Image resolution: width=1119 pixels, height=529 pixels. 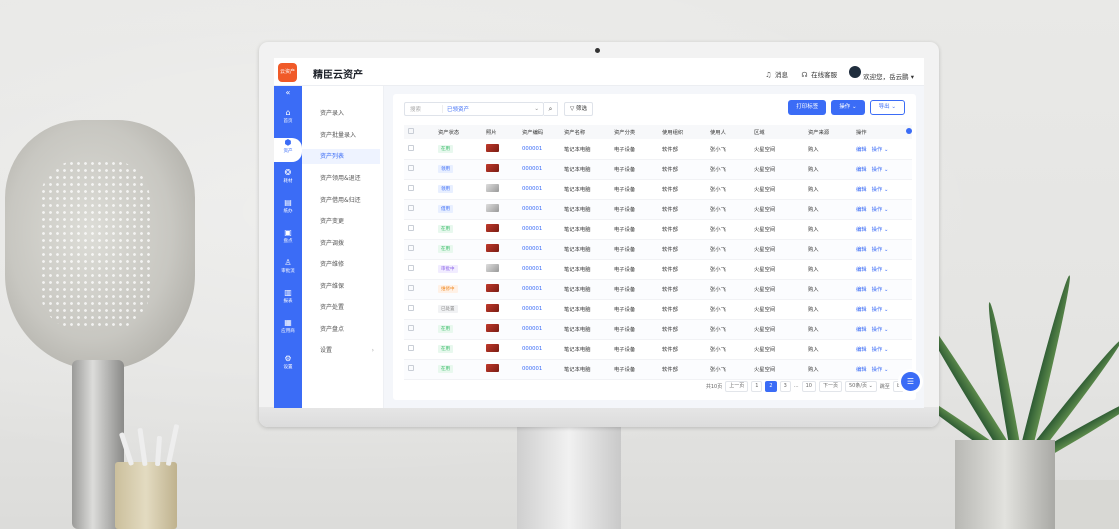 What do you see at coordinates (288, 95) in the screenshot?
I see `collapse-button: «` at bounding box center [288, 95].